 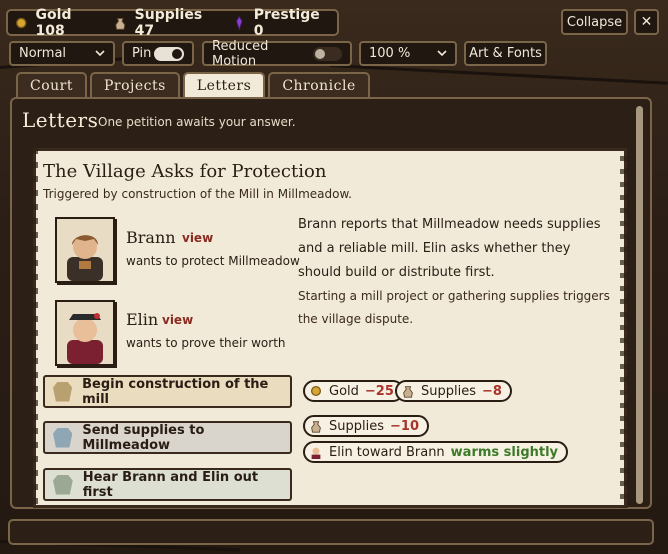 I want to click on gold-resource: Gold 108, so click(x=56, y=23).